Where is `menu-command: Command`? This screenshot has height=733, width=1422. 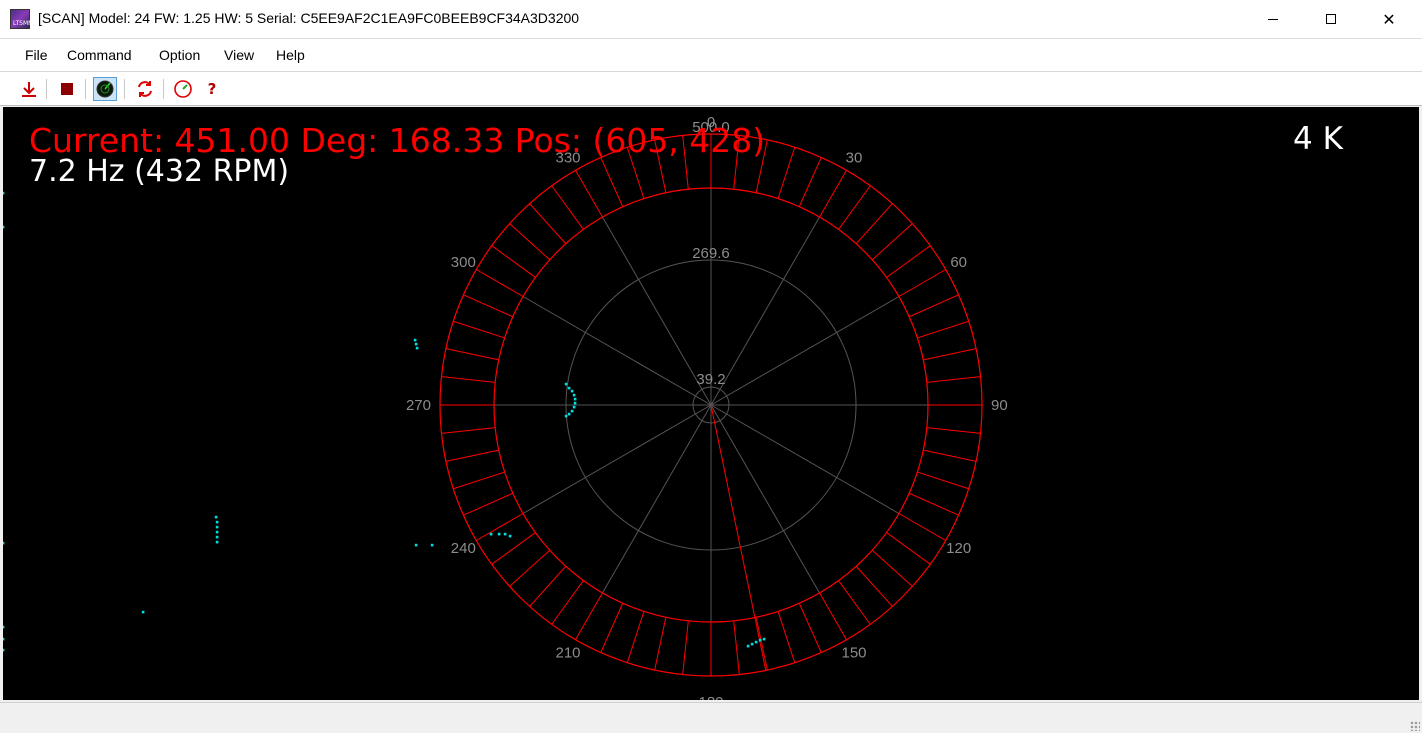
menu-command: Command is located at coordinates (99, 55).